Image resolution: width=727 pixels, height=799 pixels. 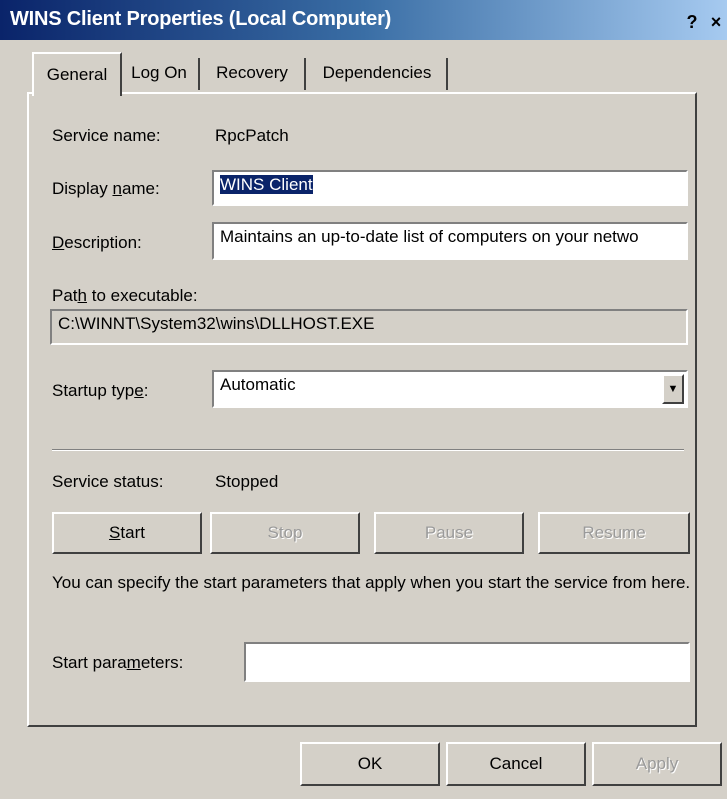 I want to click on ok-button: OK, so click(x=370, y=764).